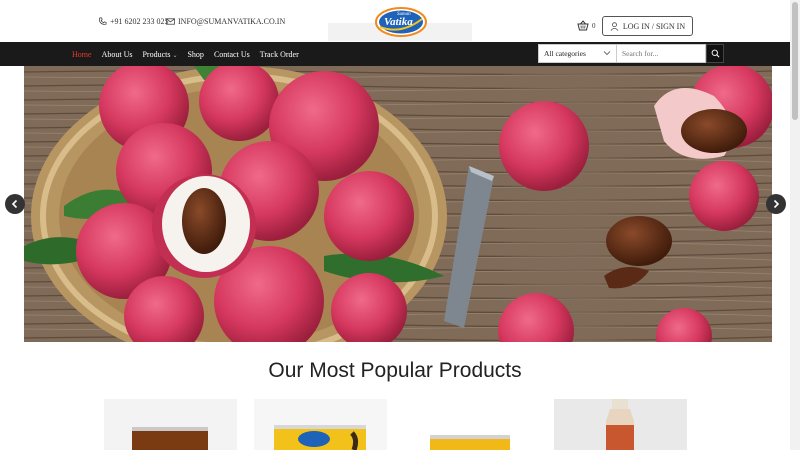 The height and width of the screenshot is (450, 800). What do you see at coordinates (195, 54) in the screenshot?
I see `nav-item-shop: Shop` at bounding box center [195, 54].